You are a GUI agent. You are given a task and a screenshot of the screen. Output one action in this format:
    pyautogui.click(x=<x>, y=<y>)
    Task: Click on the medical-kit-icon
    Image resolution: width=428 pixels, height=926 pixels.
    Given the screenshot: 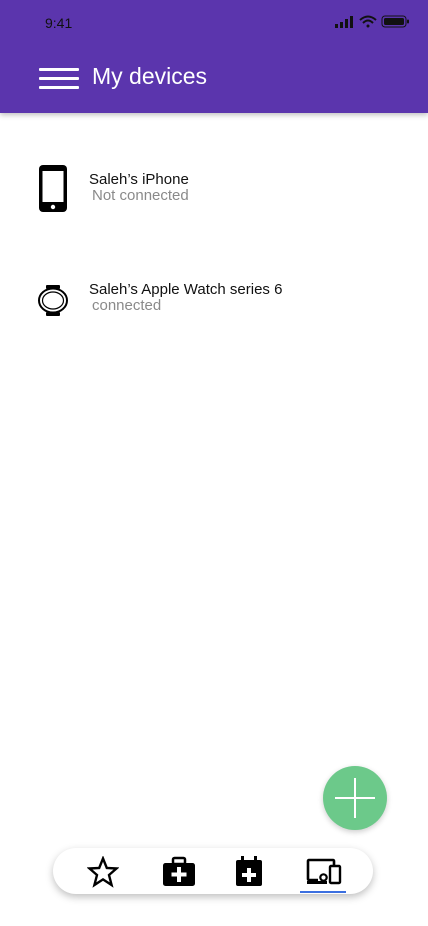 What is the action you would take?
    pyautogui.click(x=179, y=871)
    